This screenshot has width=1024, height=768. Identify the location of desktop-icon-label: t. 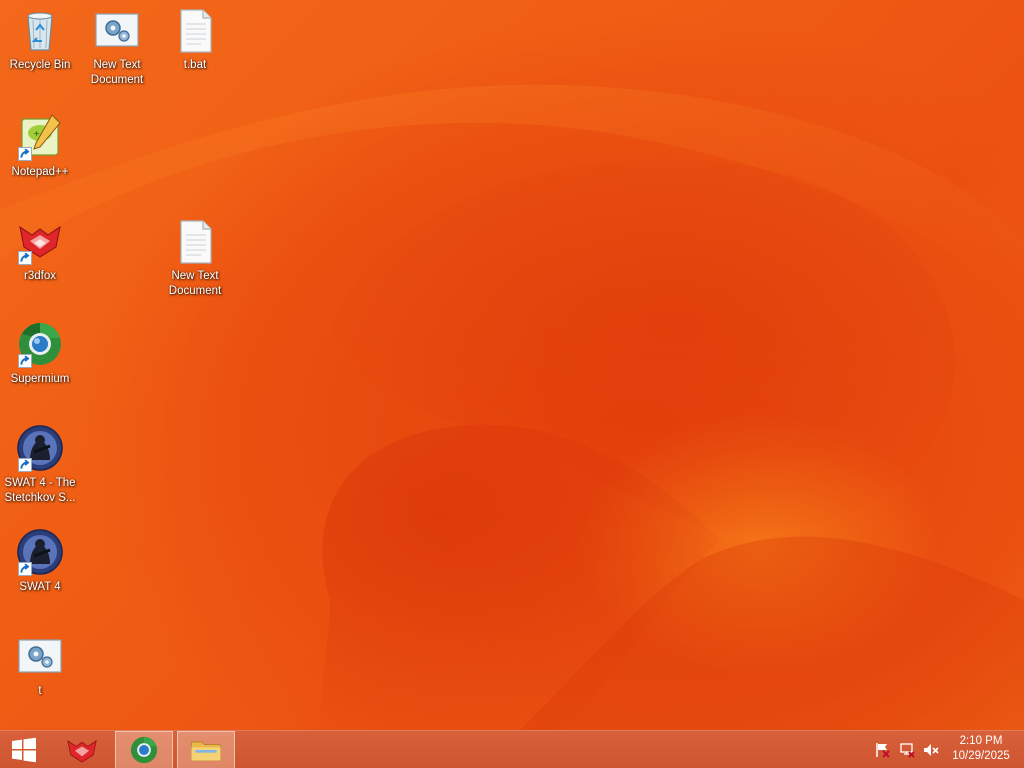
(40, 691).